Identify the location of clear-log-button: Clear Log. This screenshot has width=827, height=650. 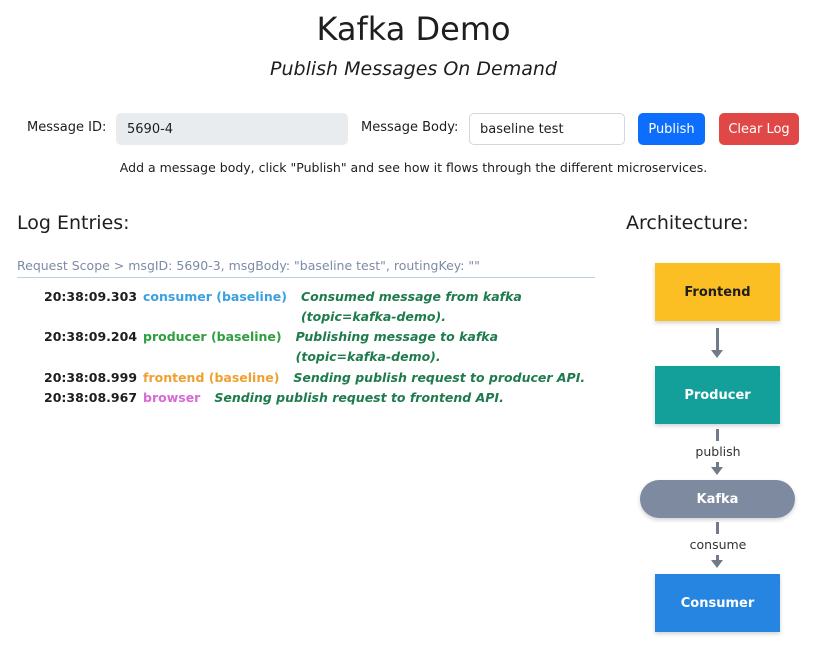
(759, 129).